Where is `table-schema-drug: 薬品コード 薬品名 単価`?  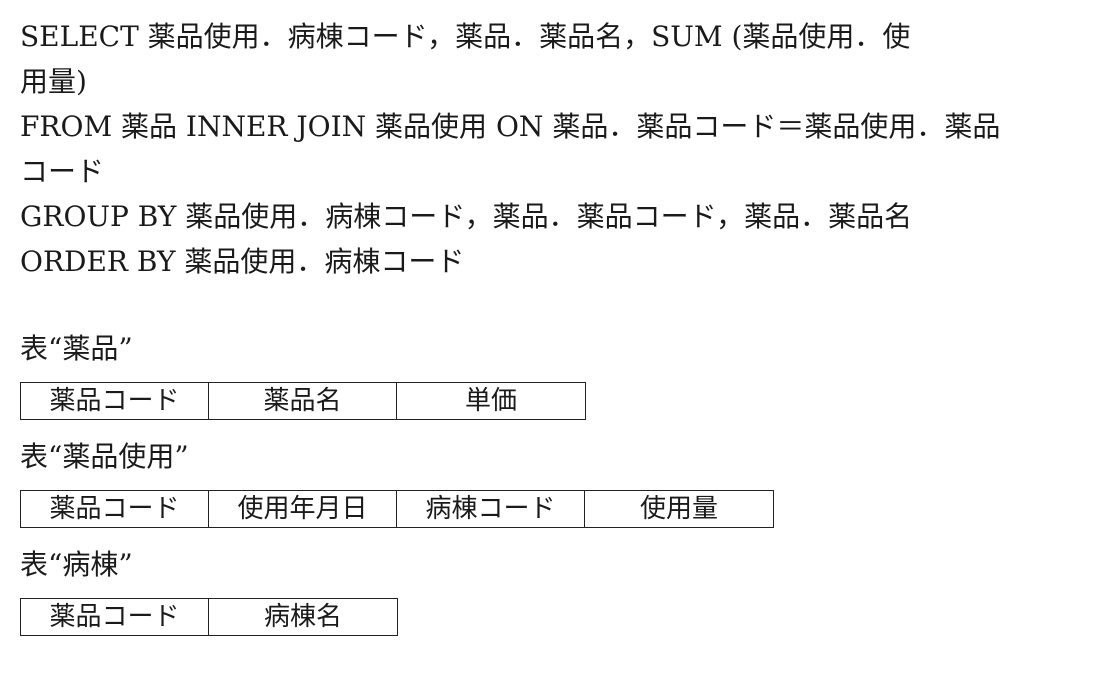 table-schema-drug: 薬品コード 薬品名 単価 is located at coordinates (303, 401).